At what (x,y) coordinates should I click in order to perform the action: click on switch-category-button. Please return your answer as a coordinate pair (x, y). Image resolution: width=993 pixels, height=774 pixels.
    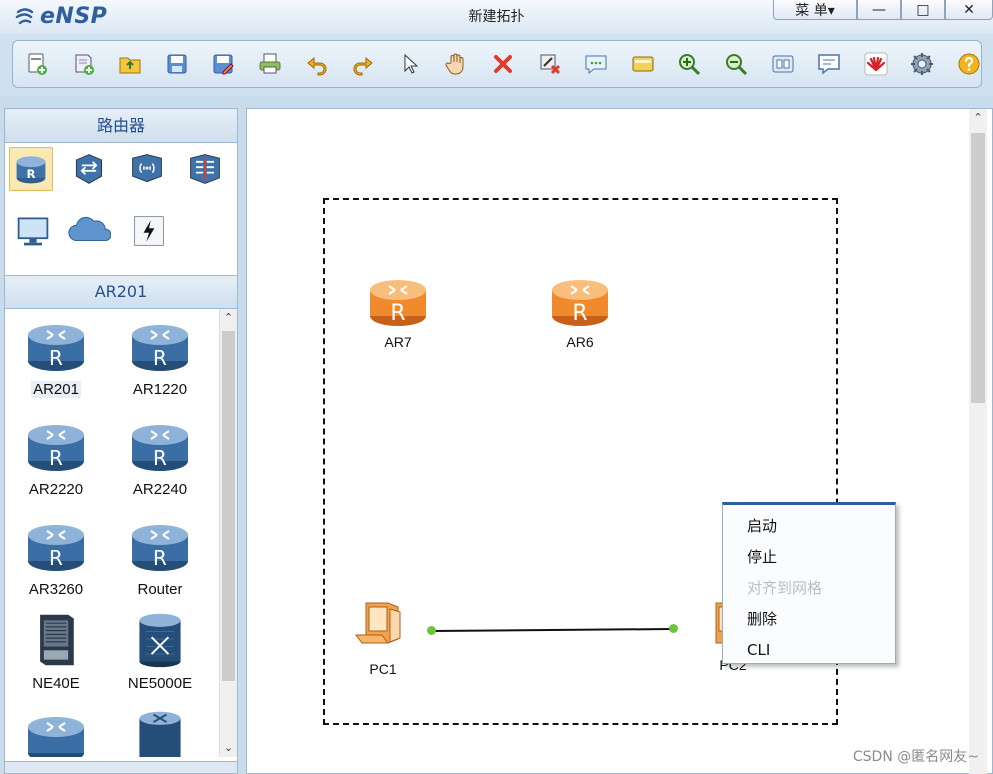
    Looking at the image, I should click on (89, 169).